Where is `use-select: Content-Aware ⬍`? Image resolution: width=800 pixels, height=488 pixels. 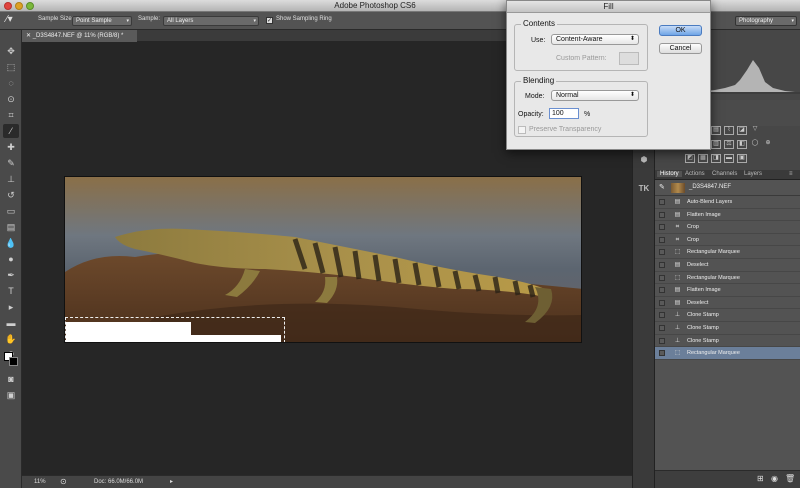 use-select: Content-Aware ⬍ is located at coordinates (595, 39).